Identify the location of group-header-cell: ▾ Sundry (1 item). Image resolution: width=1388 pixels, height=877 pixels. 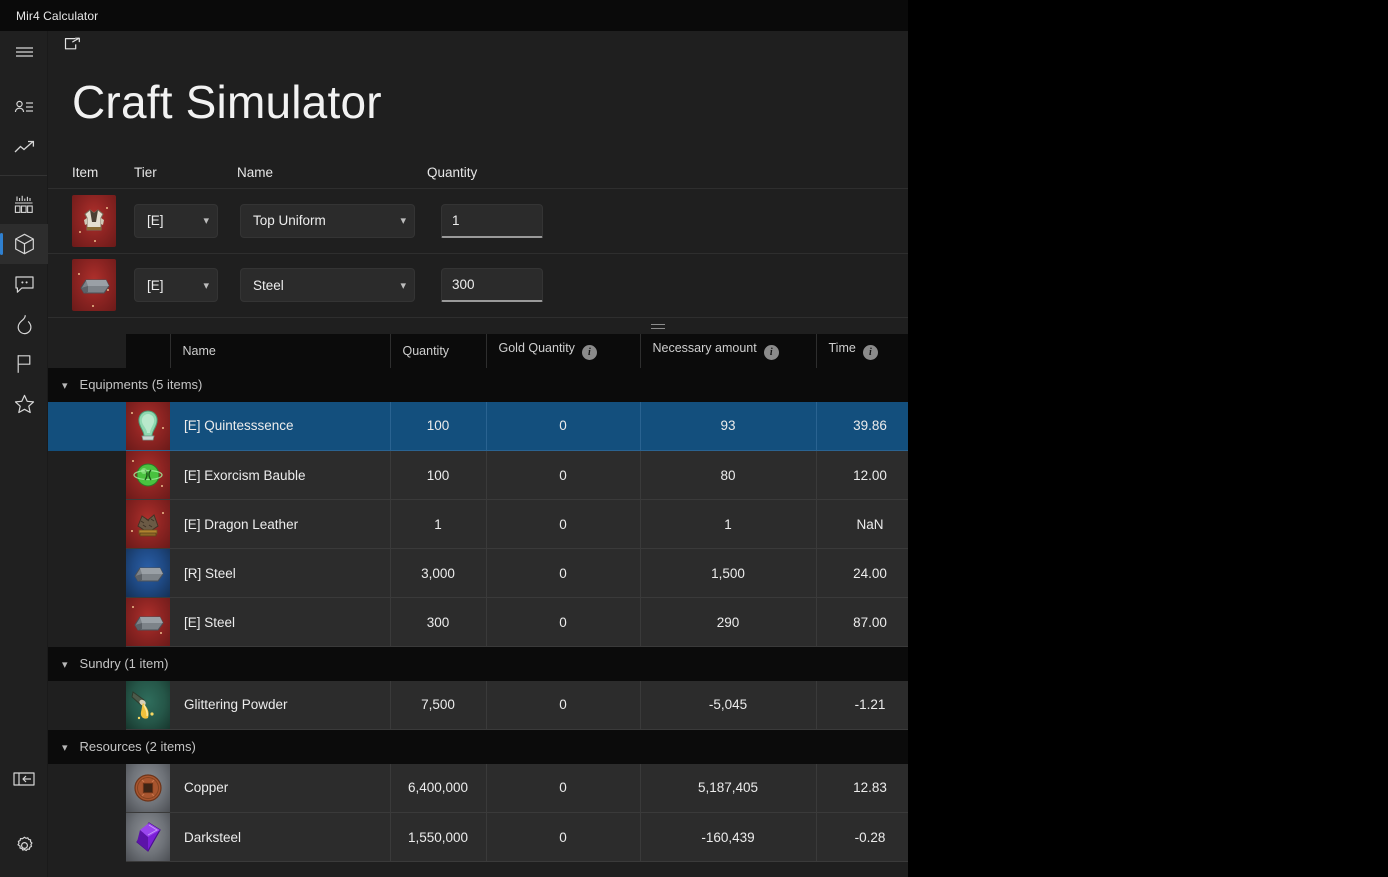
(478, 663).